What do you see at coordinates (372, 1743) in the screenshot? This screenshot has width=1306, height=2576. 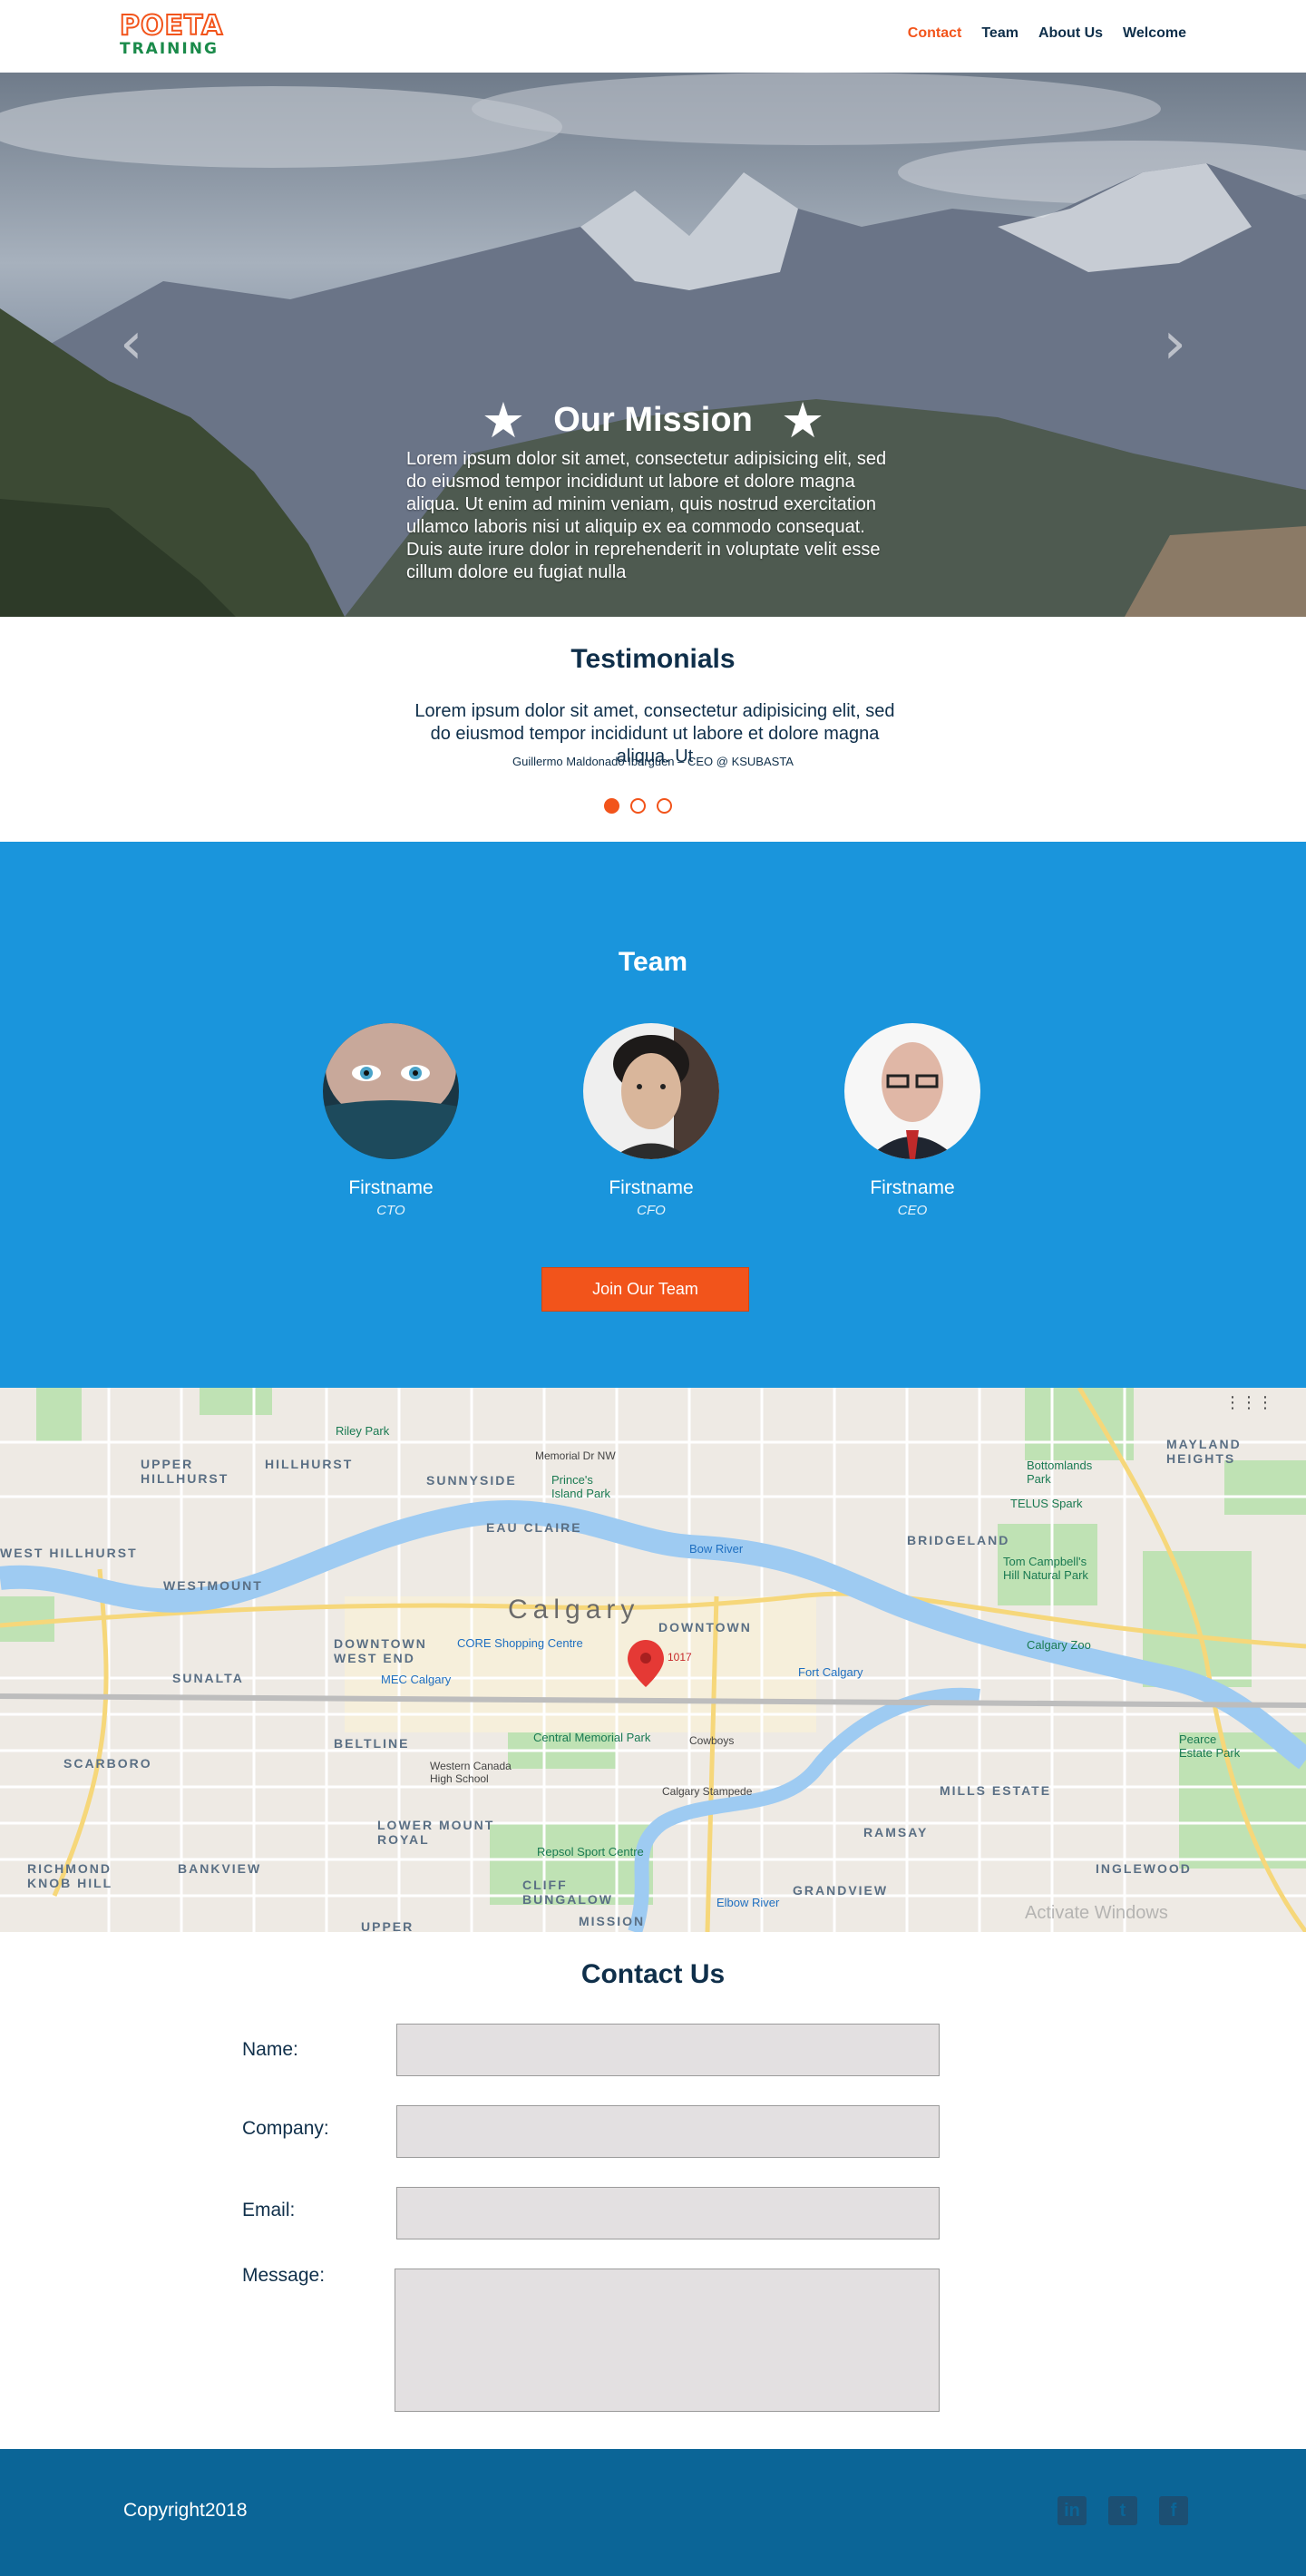 I see `map-label-beltline: BELTLINE` at bounding box center [372, 1743].